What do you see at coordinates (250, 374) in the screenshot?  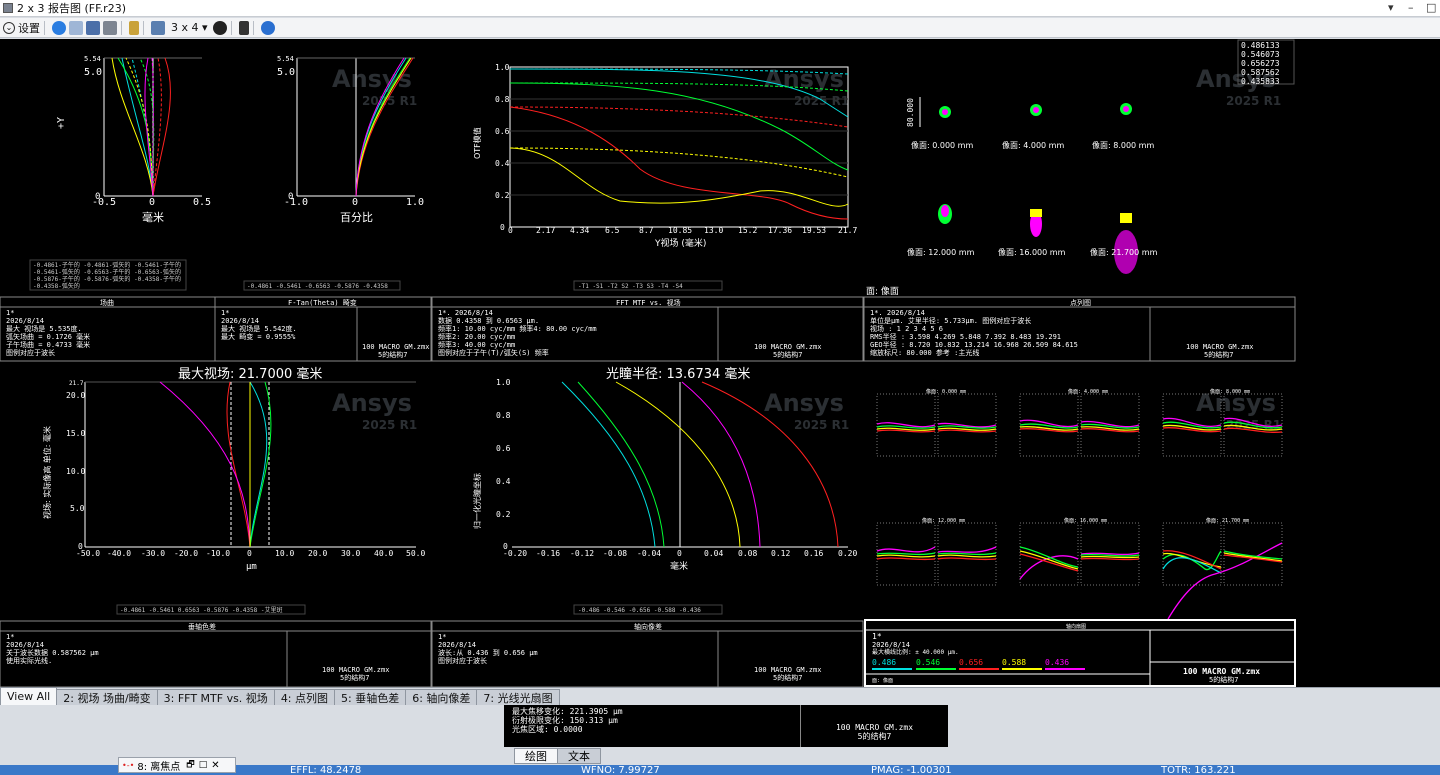 I see `plot-title: 最大视场: 21.7000 毫米` at bounding box center [250, 374].